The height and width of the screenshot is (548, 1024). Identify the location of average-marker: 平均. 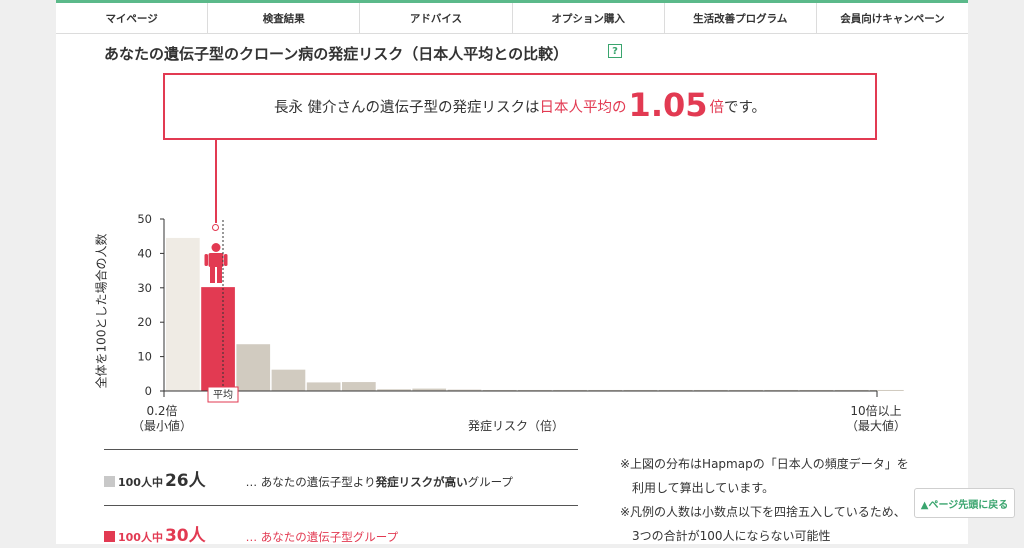
(223, 394).